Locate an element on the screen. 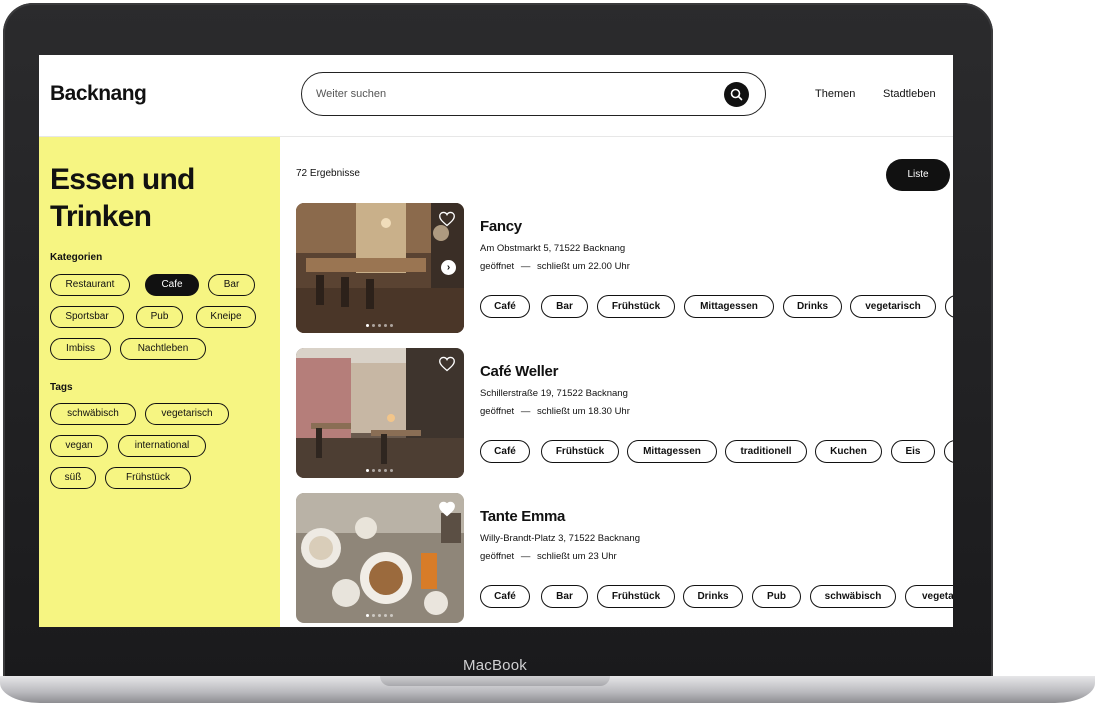 Image resolution: width=1095 pixels, height=703 pixels. result-tag: schwäbisch is located at coordinates (853, 596).